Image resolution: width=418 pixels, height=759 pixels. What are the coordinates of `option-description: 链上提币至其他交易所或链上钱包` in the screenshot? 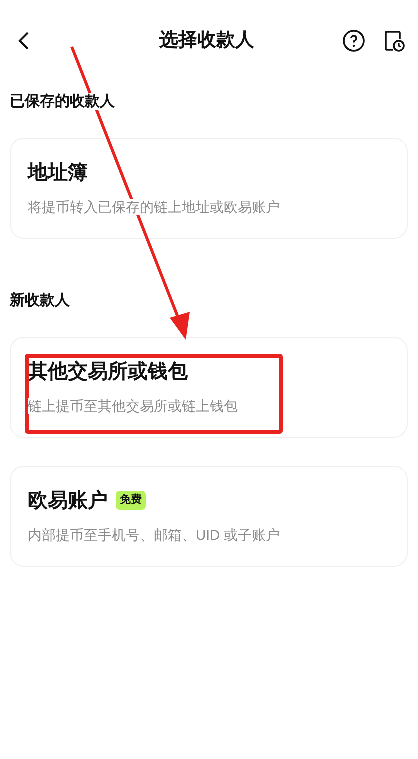 It's located at (133, 406).